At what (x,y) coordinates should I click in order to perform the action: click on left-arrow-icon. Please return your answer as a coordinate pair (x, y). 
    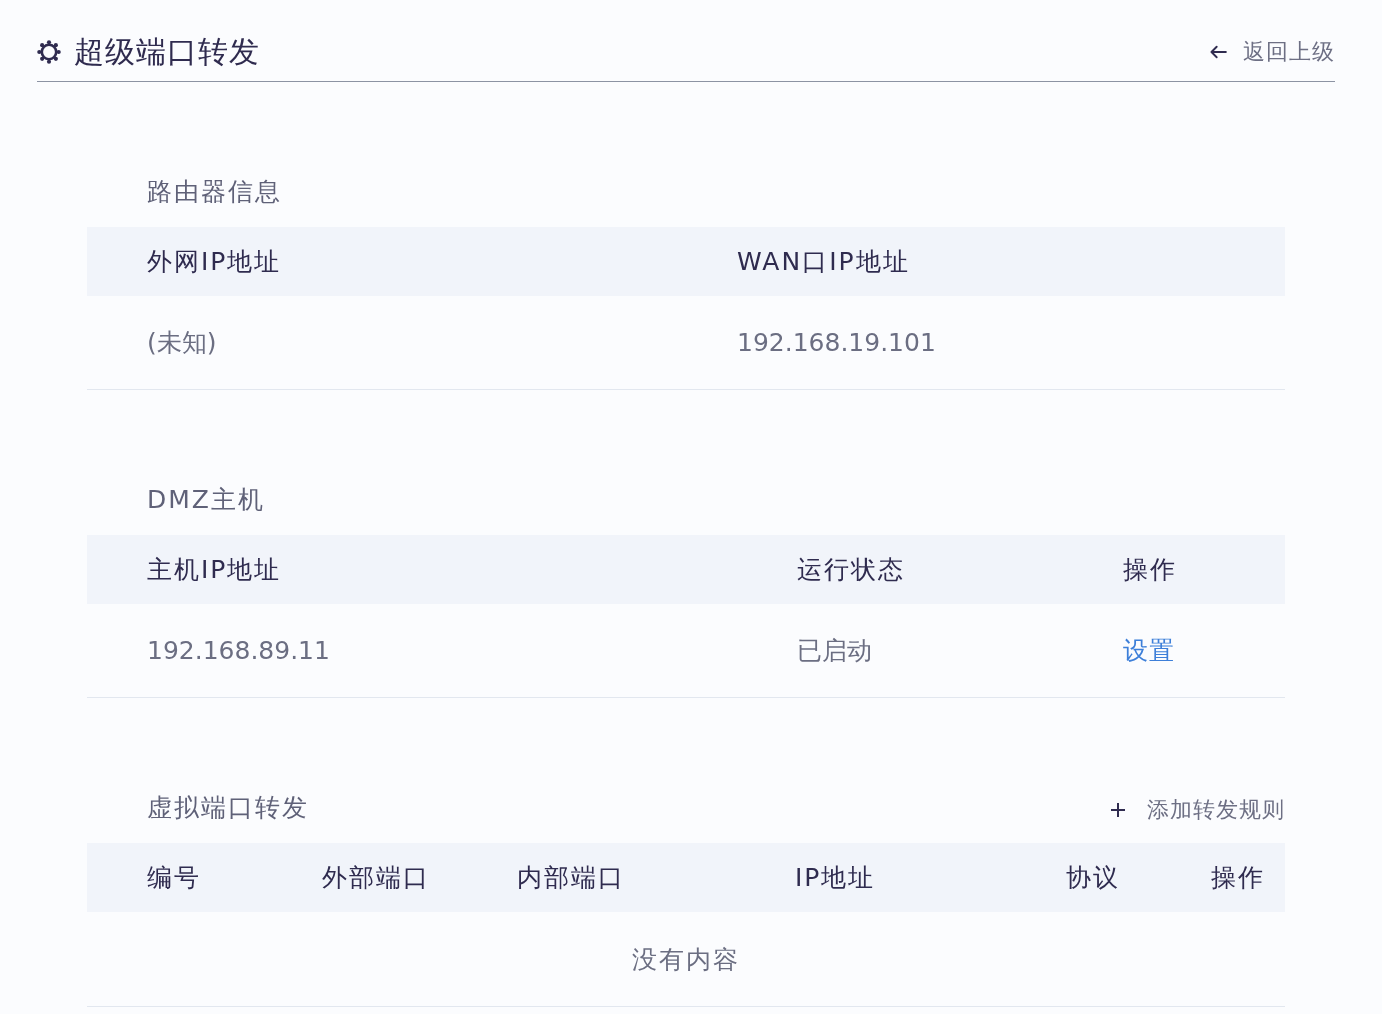
    Looking at the image, I should click on (1218, 52).